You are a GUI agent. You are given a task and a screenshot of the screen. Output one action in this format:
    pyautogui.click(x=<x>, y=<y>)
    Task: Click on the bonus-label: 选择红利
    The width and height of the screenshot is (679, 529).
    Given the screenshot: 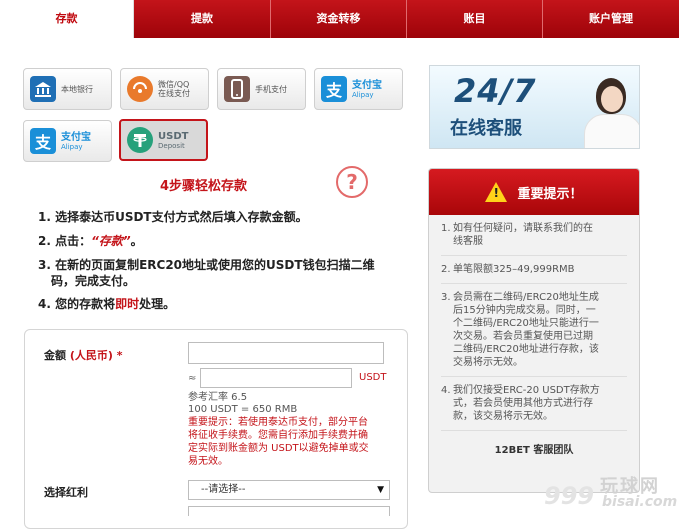 What is the action you would take?
    pyautogui.click(x=66, y=492)
    